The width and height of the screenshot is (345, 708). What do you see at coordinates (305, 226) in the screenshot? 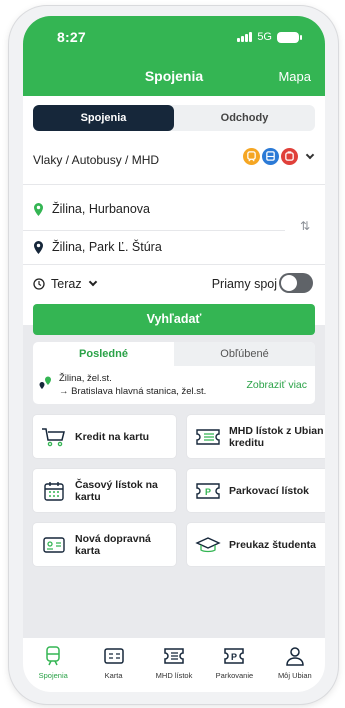
I see `swap-icon: ⇅` at bounding box center [305, 226].